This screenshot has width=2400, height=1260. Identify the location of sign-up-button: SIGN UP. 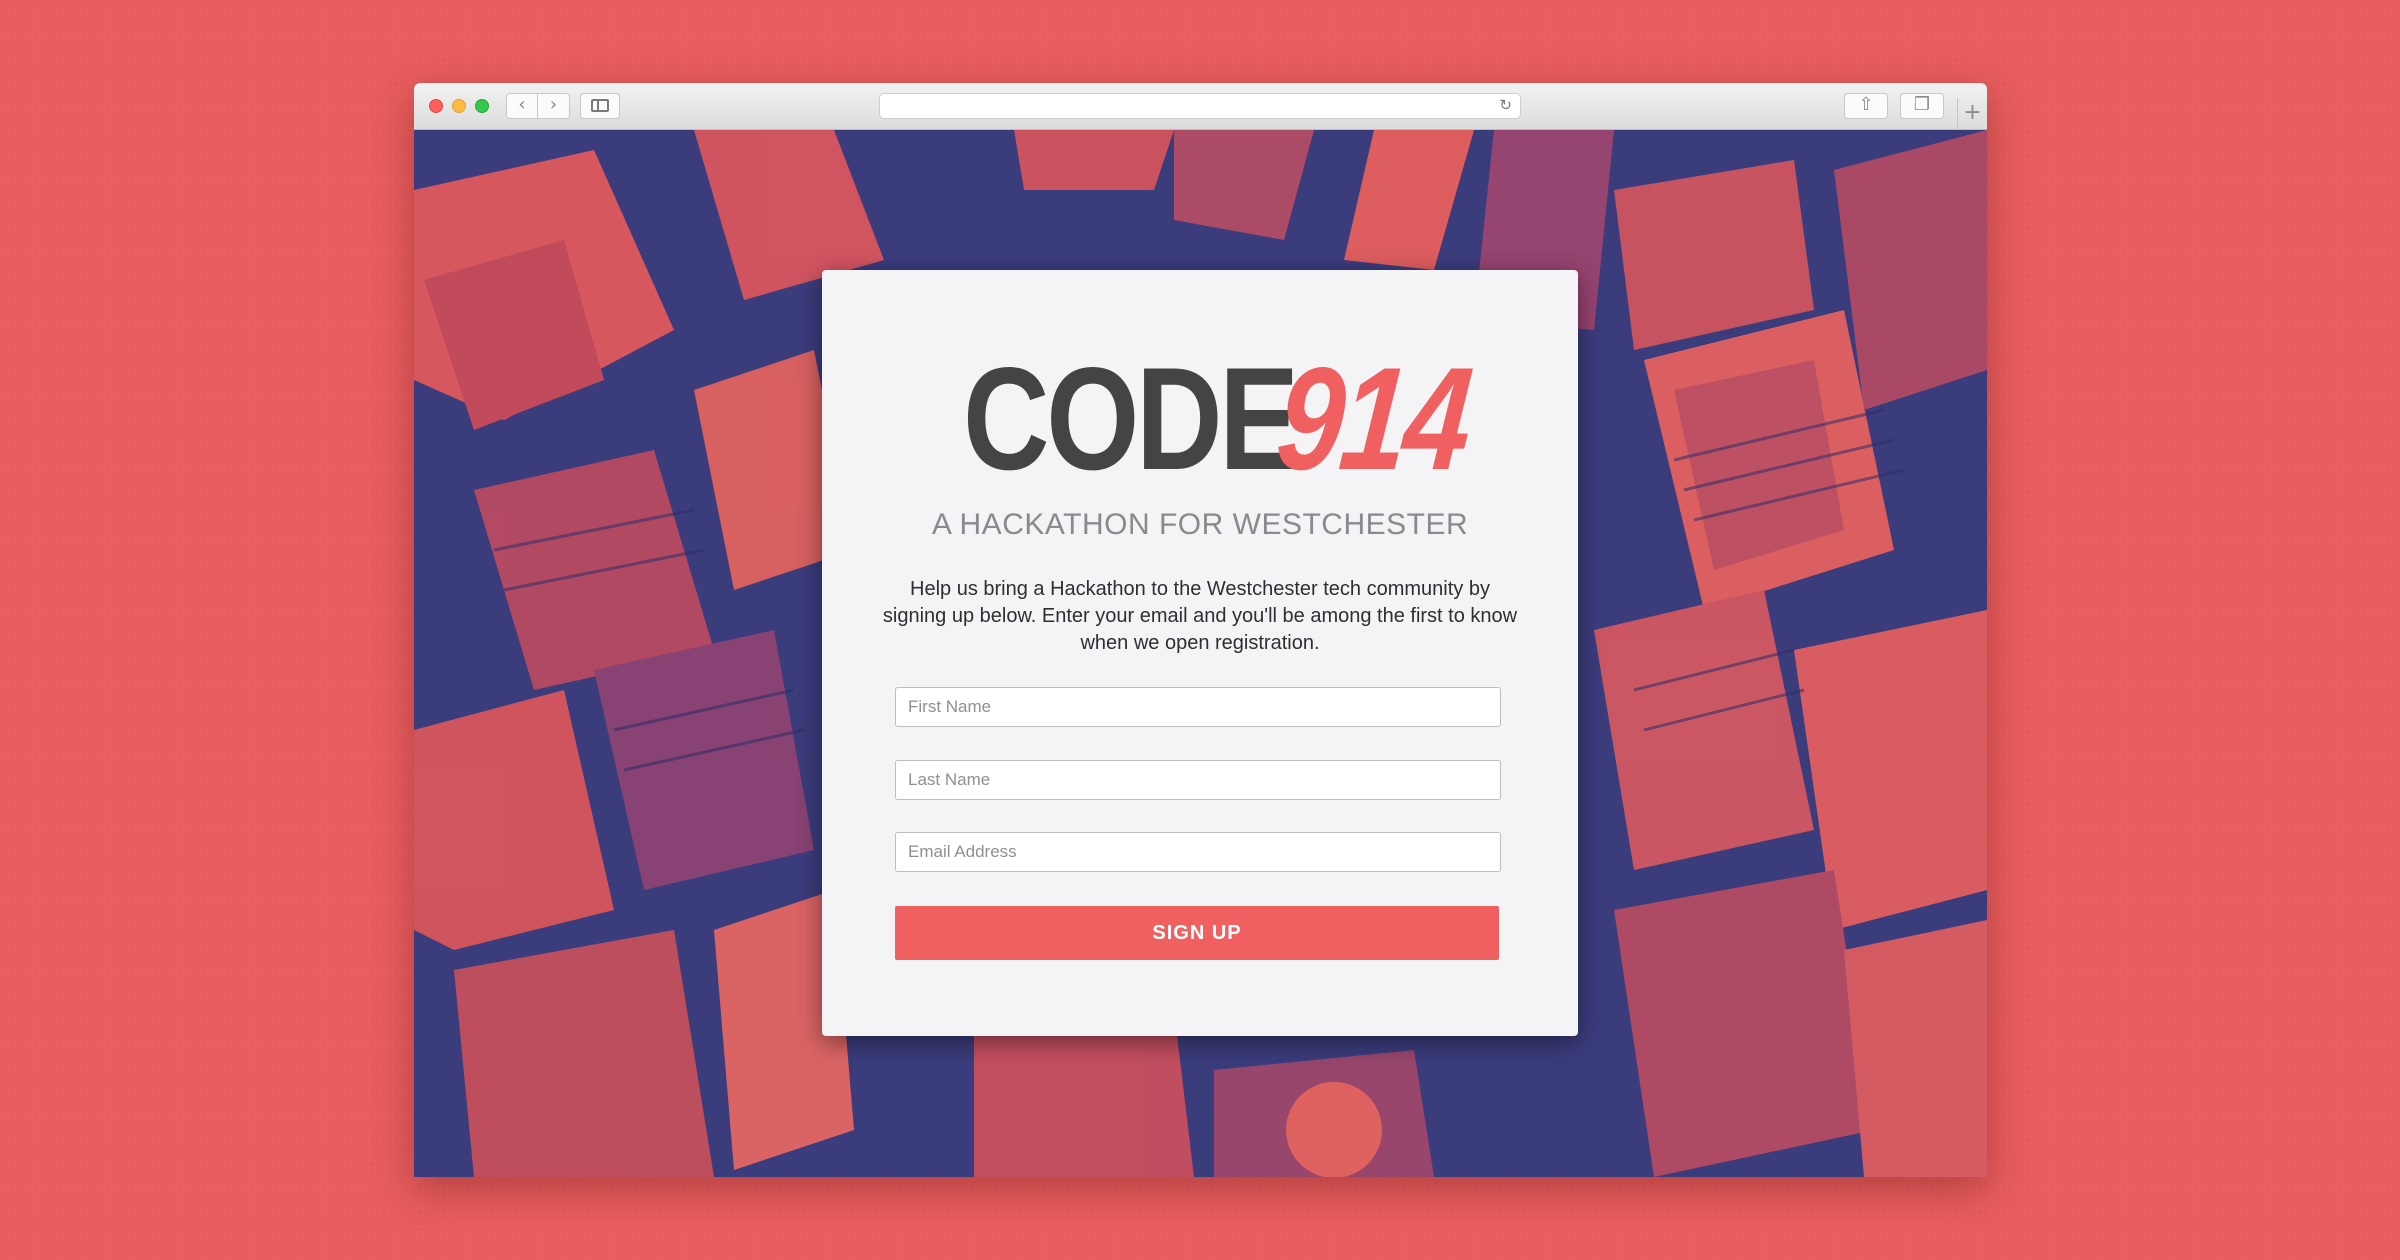
(1197, 933).